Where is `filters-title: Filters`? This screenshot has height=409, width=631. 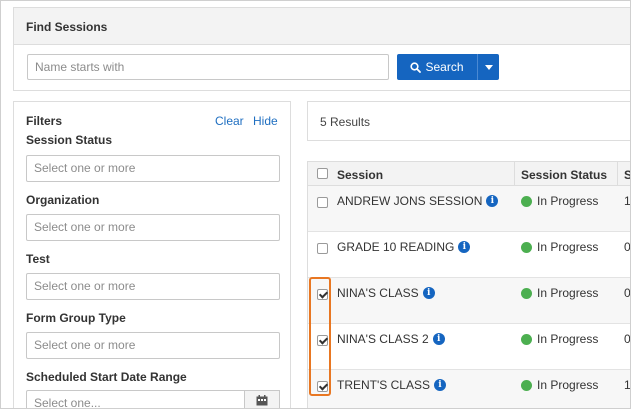 filters-title: Filters is located at coordinates (44, 121).